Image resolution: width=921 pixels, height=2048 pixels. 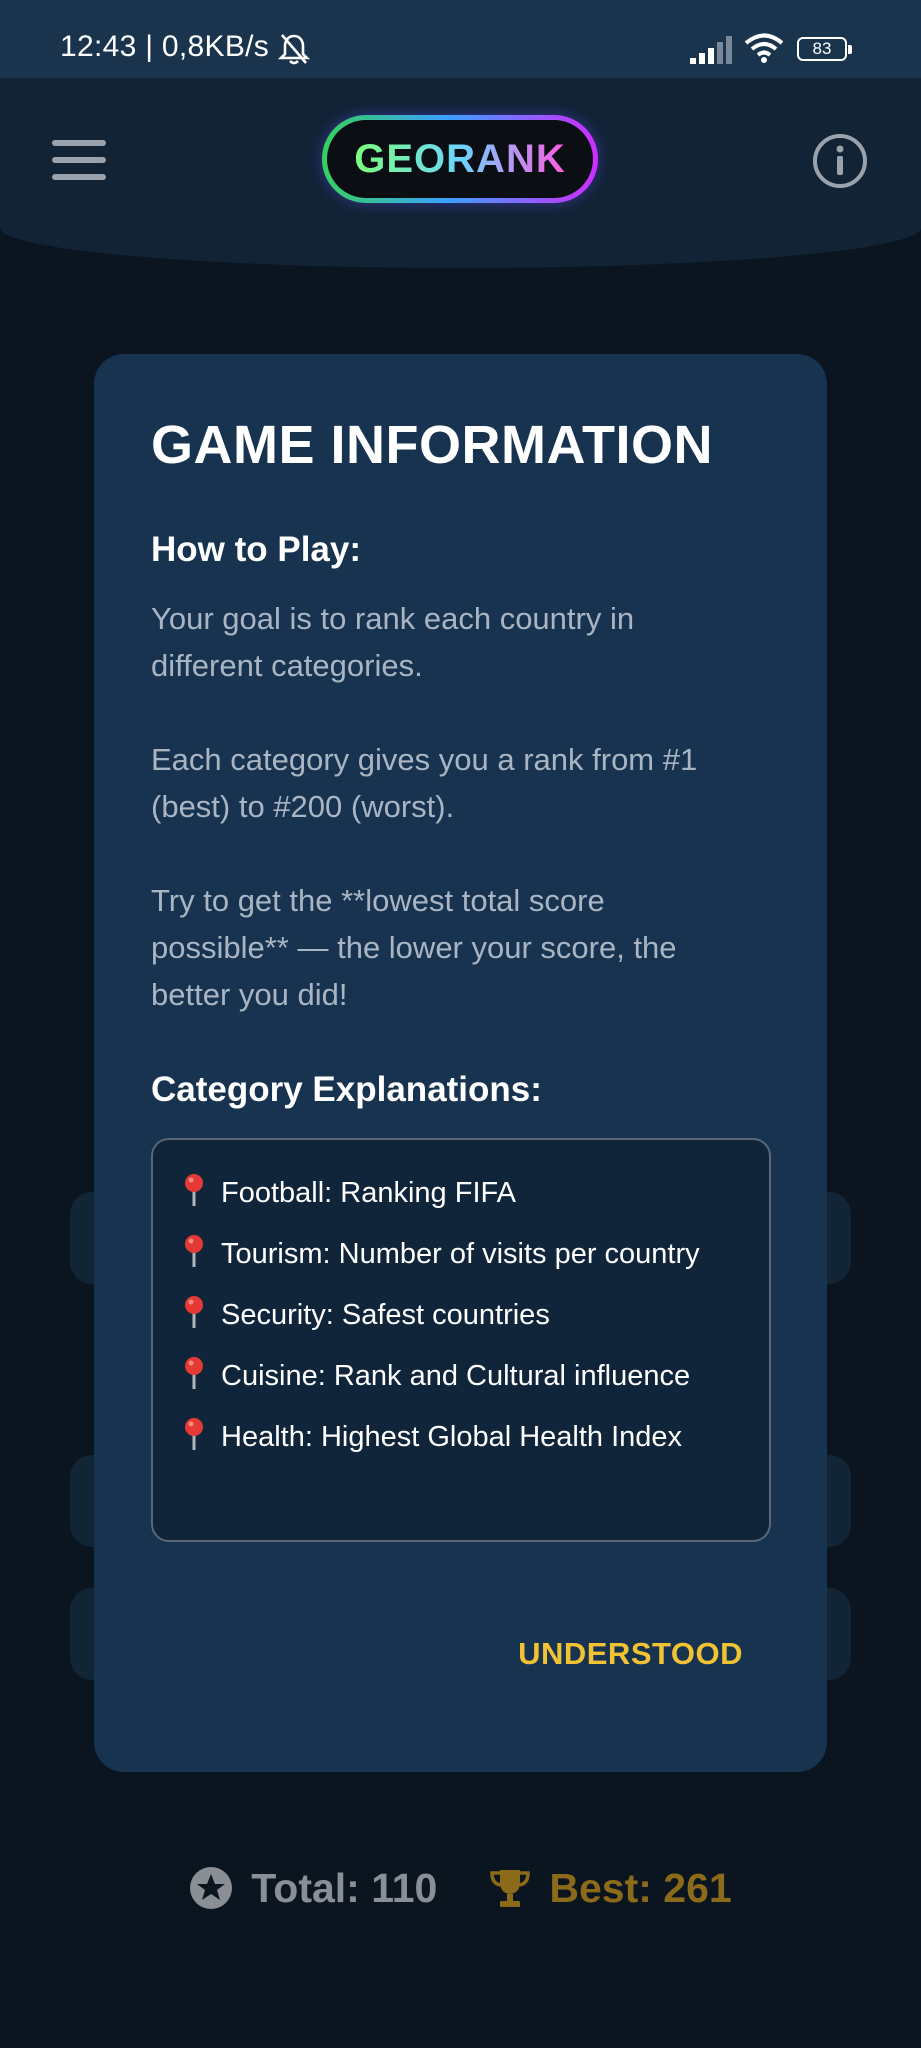 What do you see at coordinates (630, 1654) in the screenshot?
I see `understood-button: UNDERSTOOD` at bounding box center [630, 1654].